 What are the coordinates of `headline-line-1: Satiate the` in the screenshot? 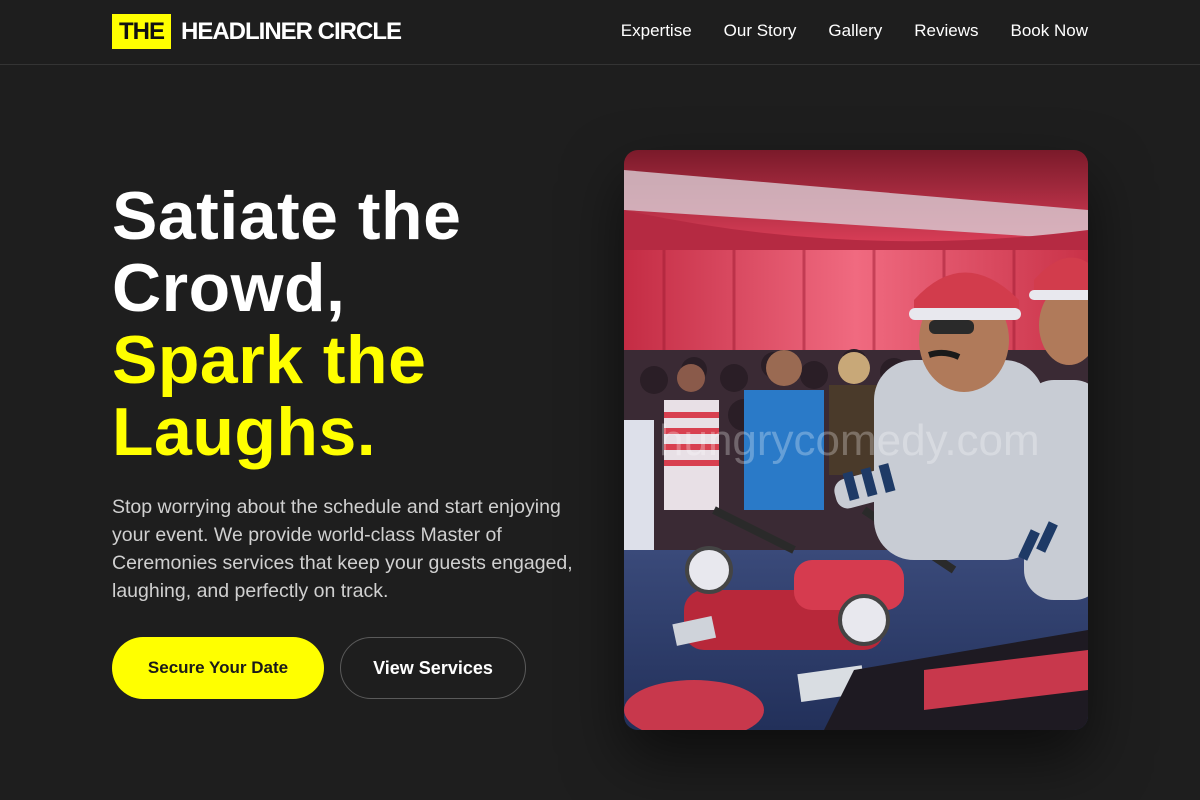 It's located at (287, 216).